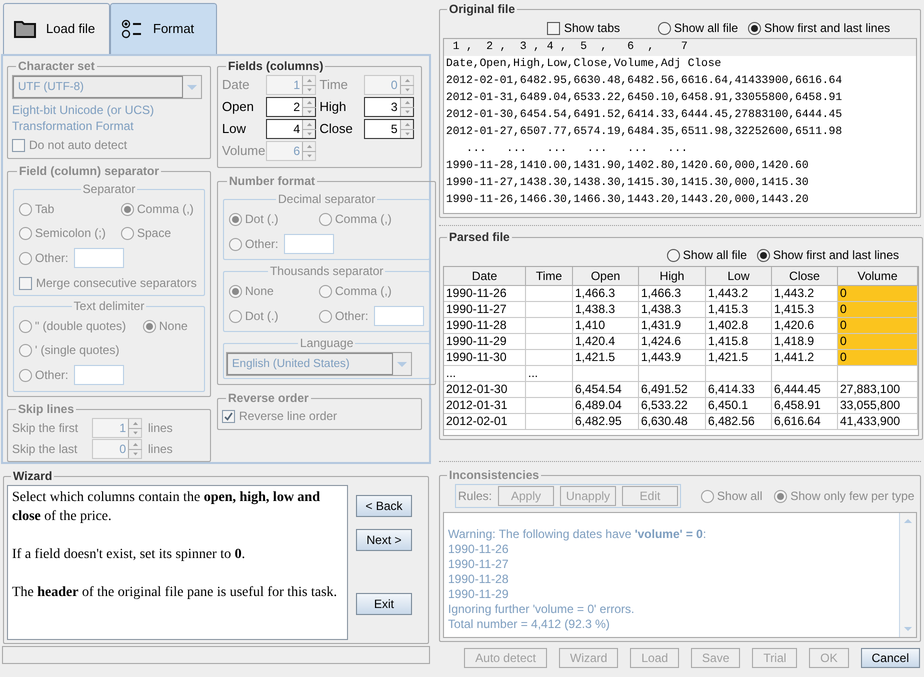 This screenshot has width=924, height=677. Describe the element at coordinates (268, 398) in the screenshot. I see `group-title: Reverse order` at that location.